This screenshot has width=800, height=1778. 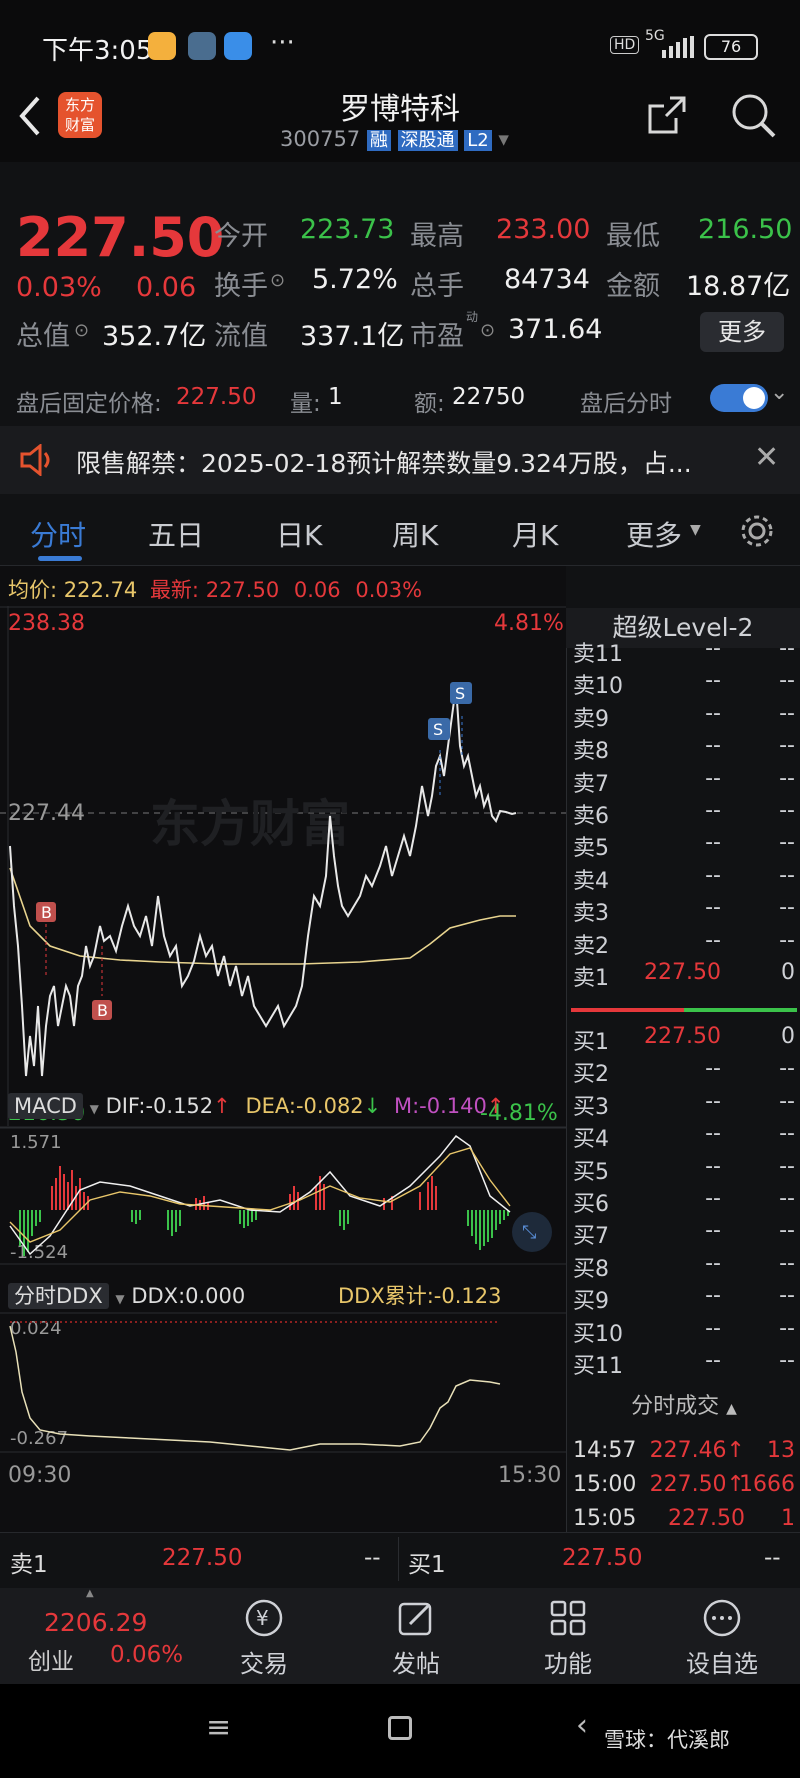 I want to click on tab-5day: 五日, so click(x=176, y=534).